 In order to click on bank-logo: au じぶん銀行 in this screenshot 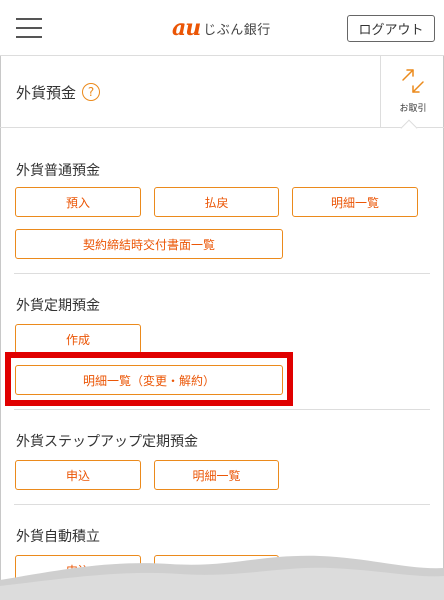, I will do `click(221, 28)`.